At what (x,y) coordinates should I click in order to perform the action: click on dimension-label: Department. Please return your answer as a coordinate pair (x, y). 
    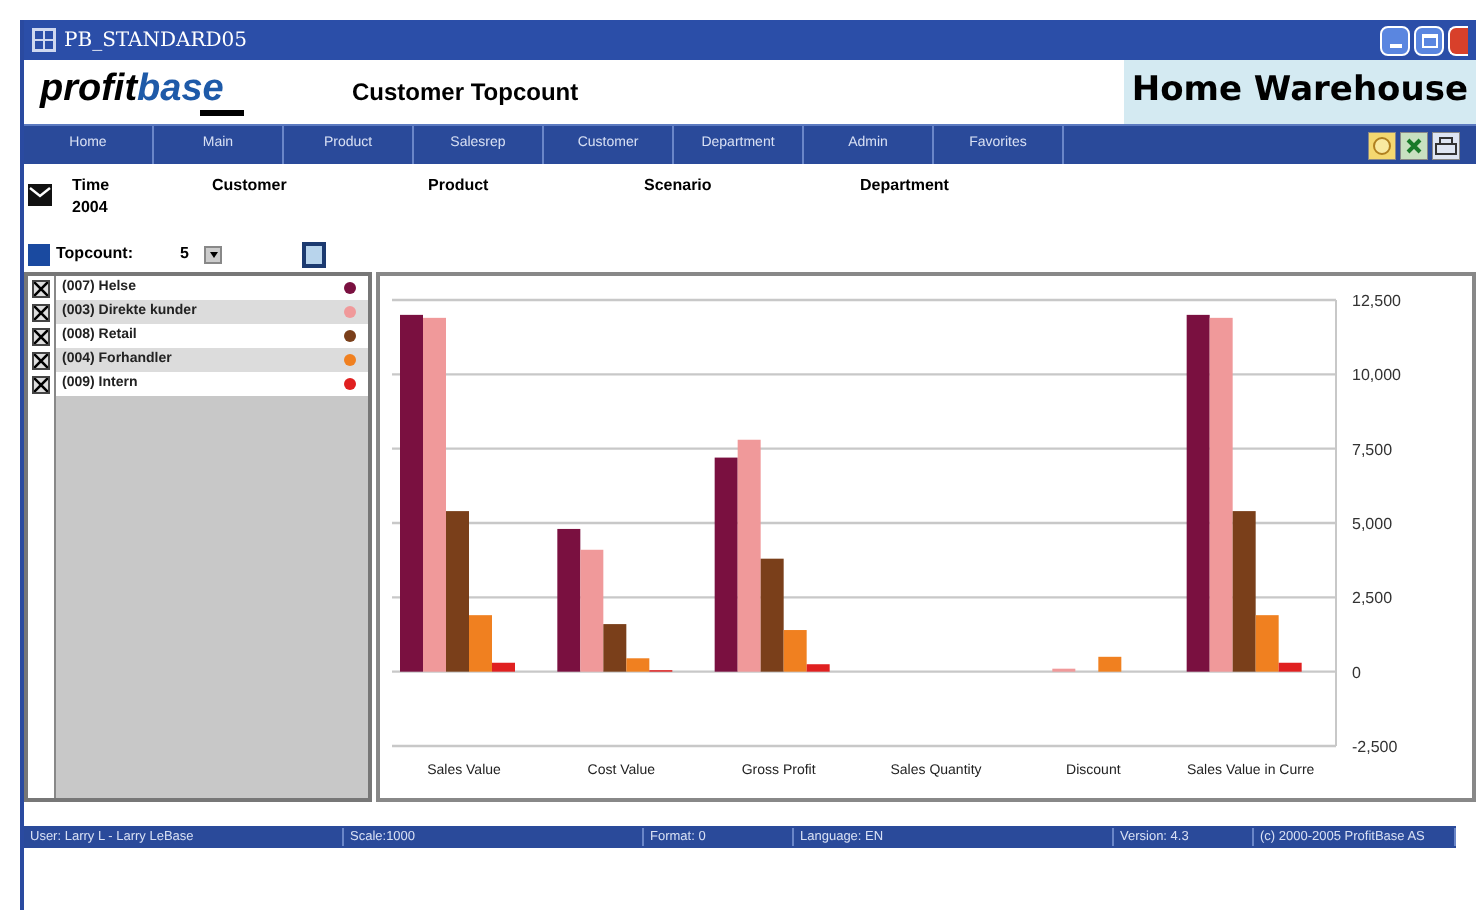
    Looking at the image, I should click on (905, 185).